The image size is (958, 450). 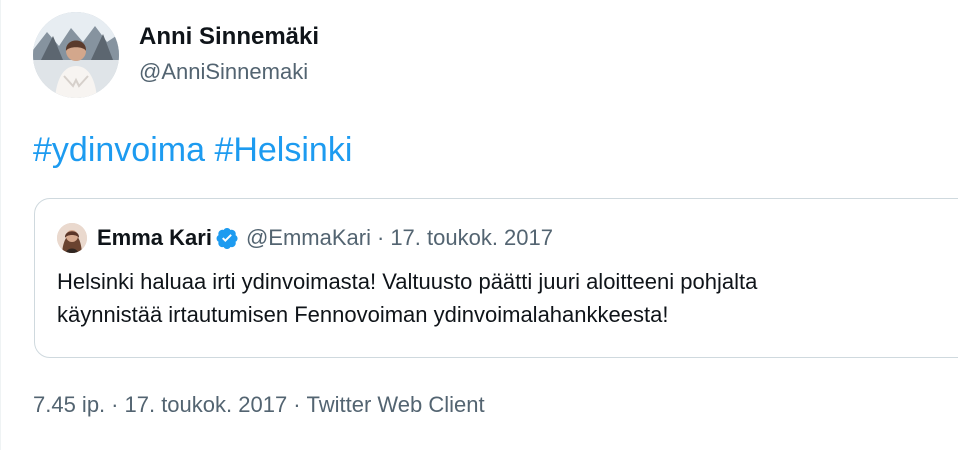 What do you see at coordinates (72, 238) in the screenshot?
I see `quoted-author-avatar` at bounding box center [72, 238].